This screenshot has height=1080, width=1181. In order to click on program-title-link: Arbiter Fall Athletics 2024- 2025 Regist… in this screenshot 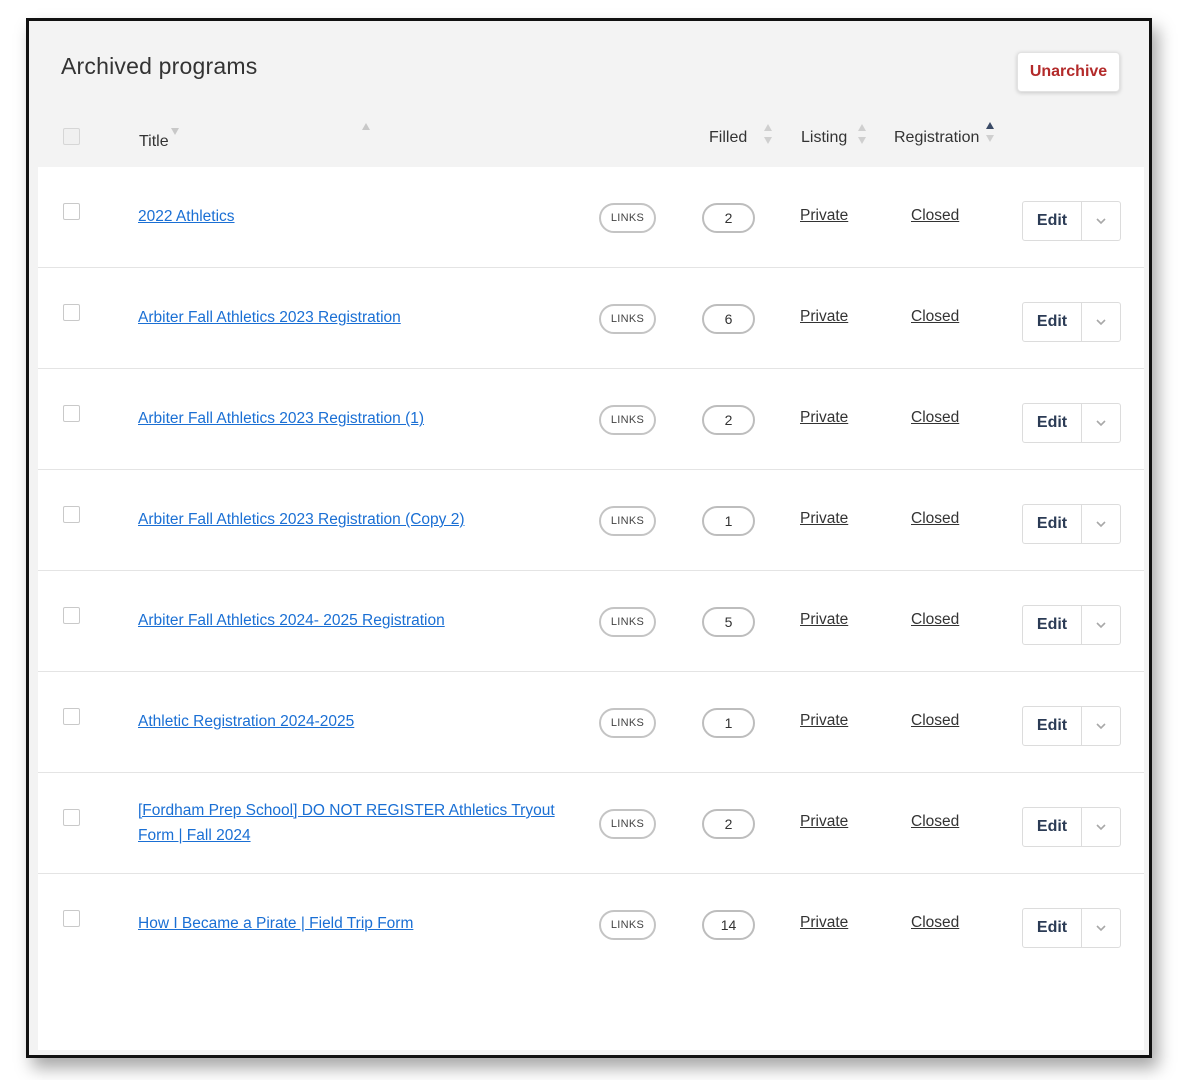, I will do `click(348, 620)`.